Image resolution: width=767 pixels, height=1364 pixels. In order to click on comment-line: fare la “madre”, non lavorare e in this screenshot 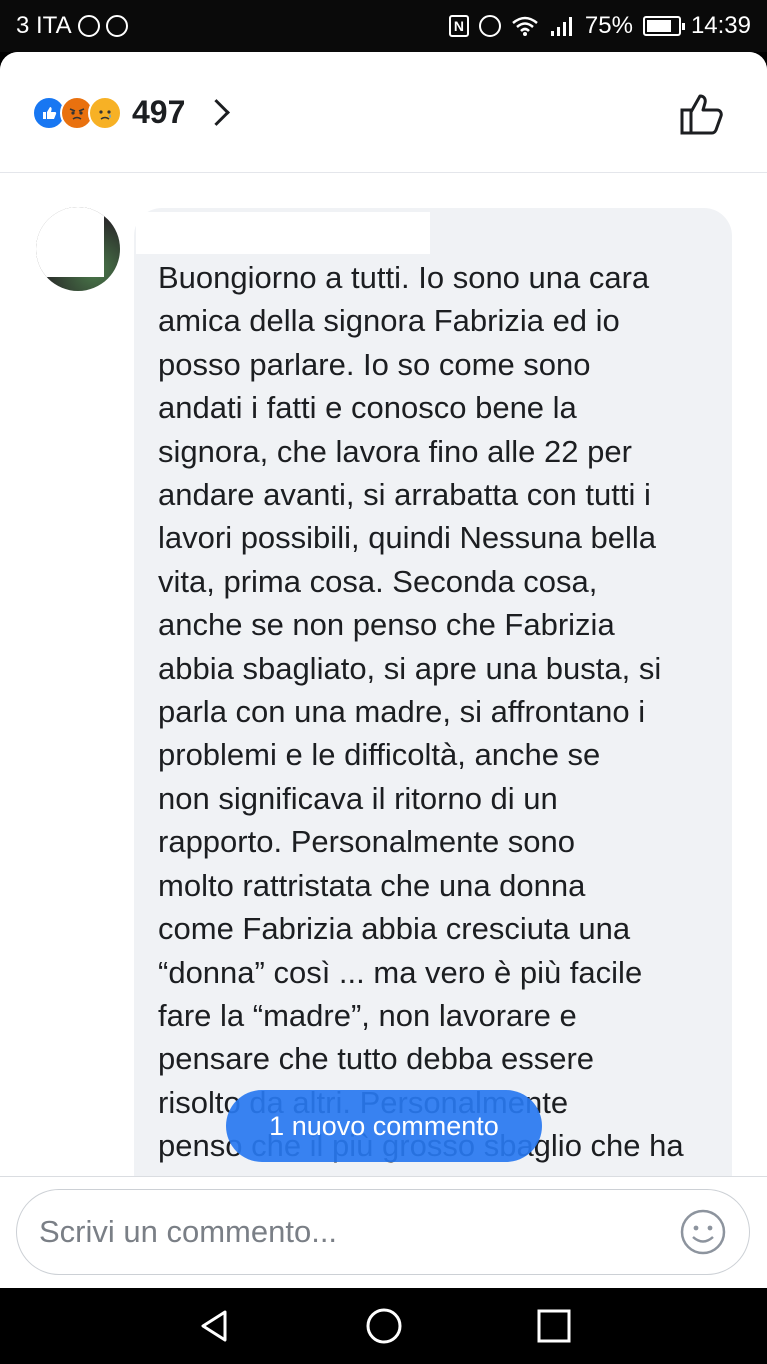, I will do `click(367, 1015)`.